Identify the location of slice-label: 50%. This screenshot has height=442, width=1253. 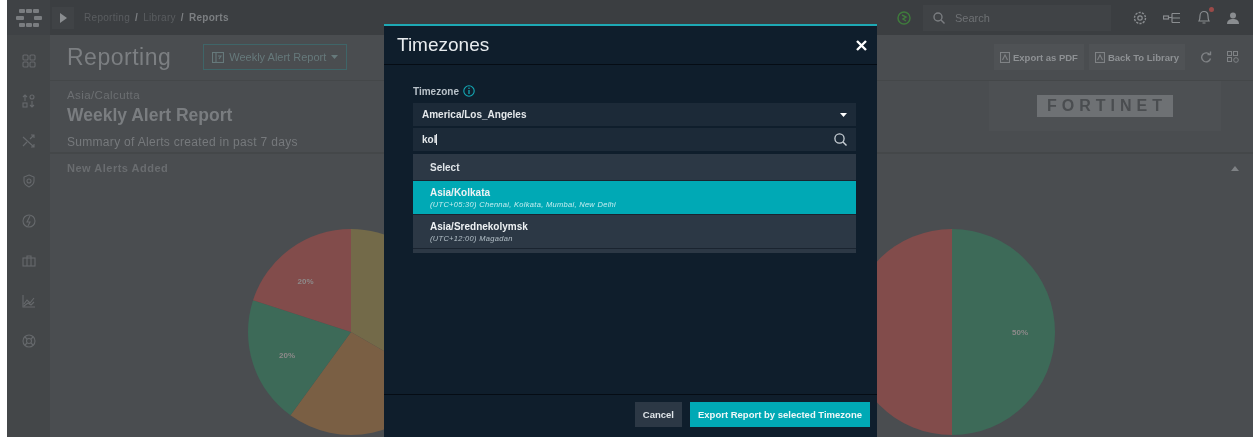
(1020, 332).